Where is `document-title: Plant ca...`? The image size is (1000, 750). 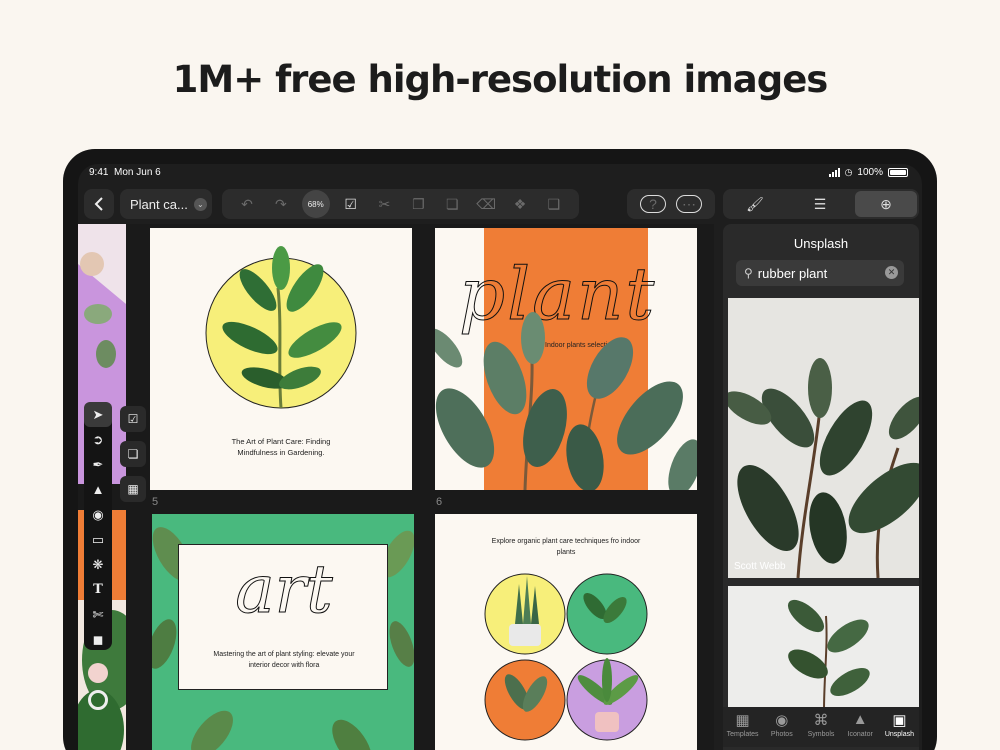
document-title: Plant ca... is located at coordinates (159, 204).